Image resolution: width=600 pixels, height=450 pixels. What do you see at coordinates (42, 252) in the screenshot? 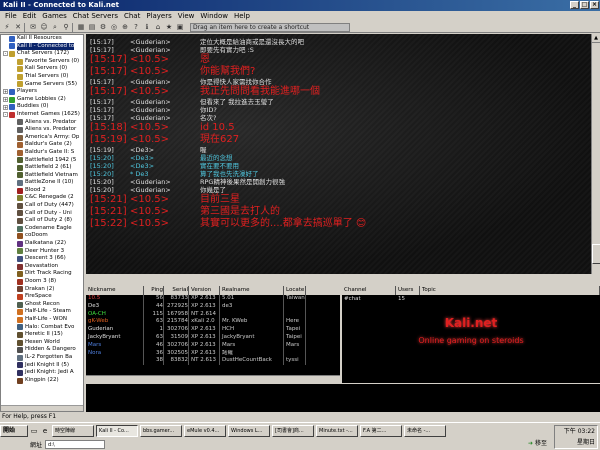
I see `tree-item: Deer Hunter 3` at bounding box center [42, 252].